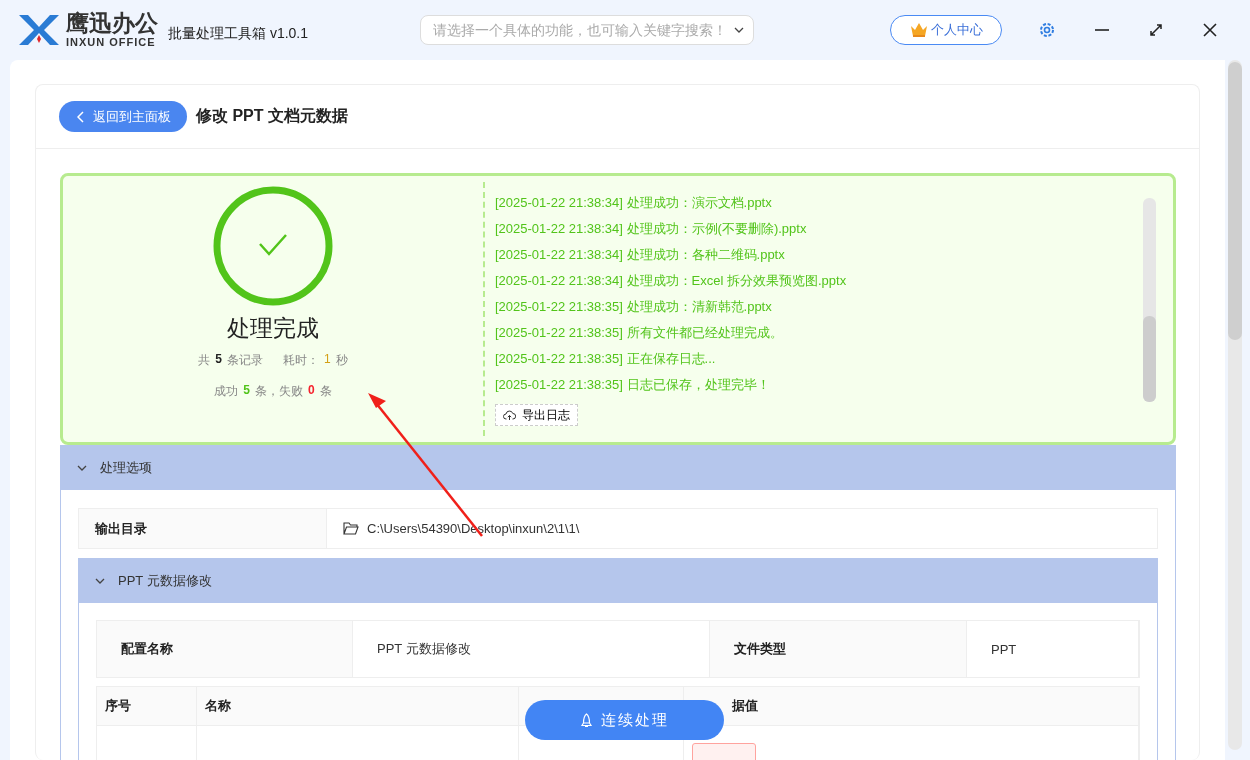 This screenshot has width=1250, height=760. What do you see at coordinates (634, 307) in the screenshot?
I see `log-line: [2025-01-22 21:38:35] 处理成功：清新韩范.pptx` at bounding box center [634, 307].